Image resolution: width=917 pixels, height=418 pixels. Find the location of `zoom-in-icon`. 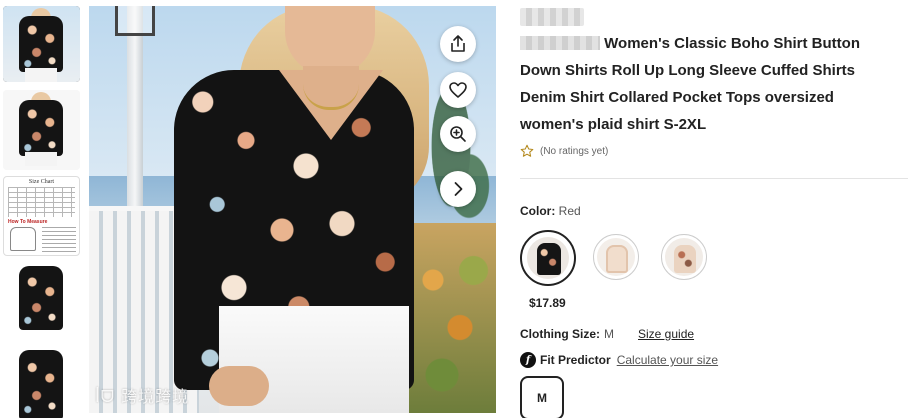

zoom-in-icon is located at coordinates (458, 134).